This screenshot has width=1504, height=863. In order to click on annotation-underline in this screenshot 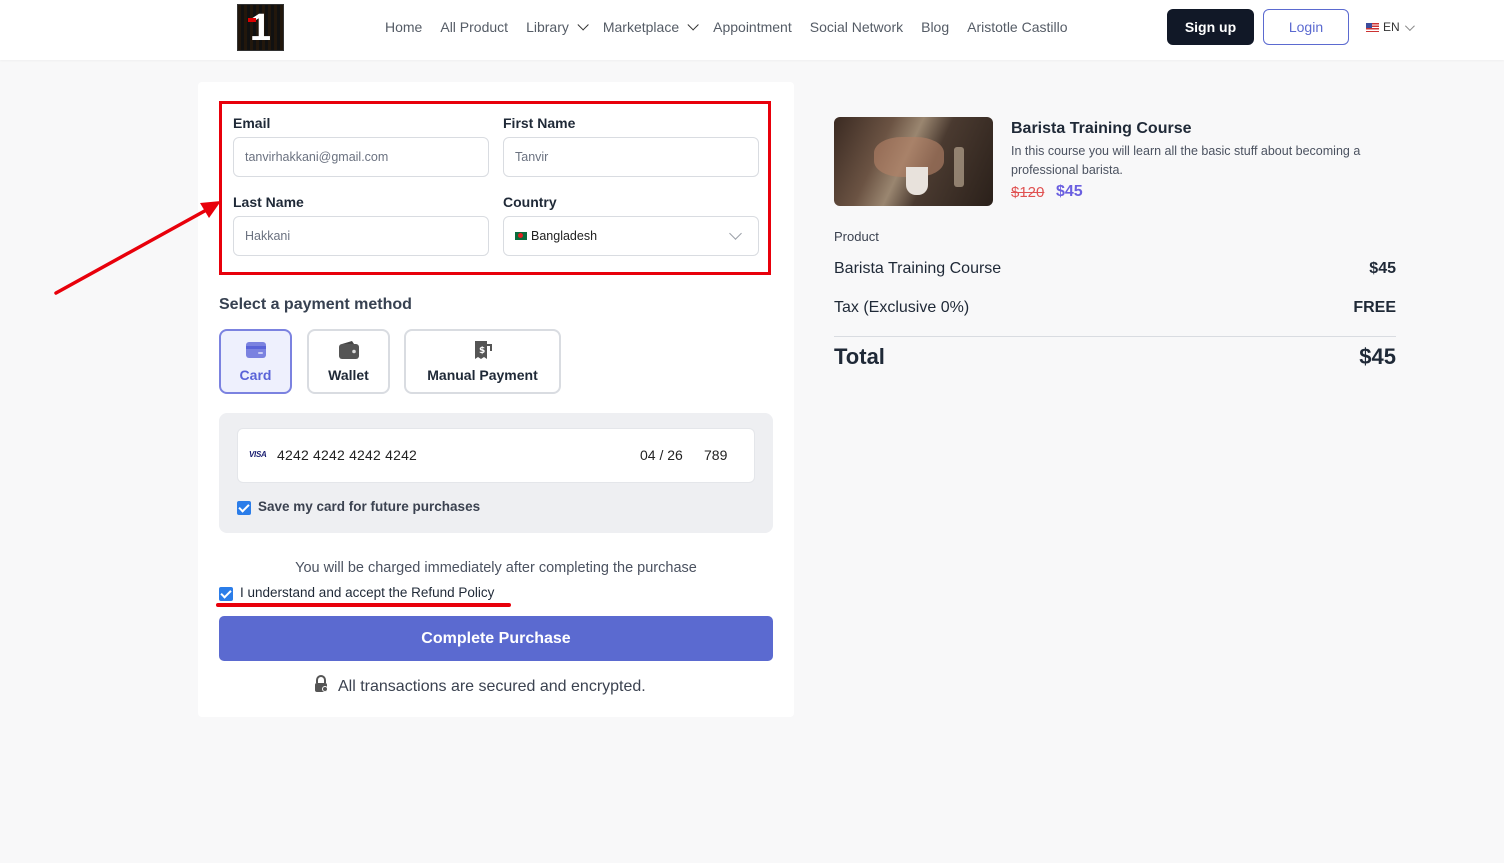, I will do `click(363, 605)`.